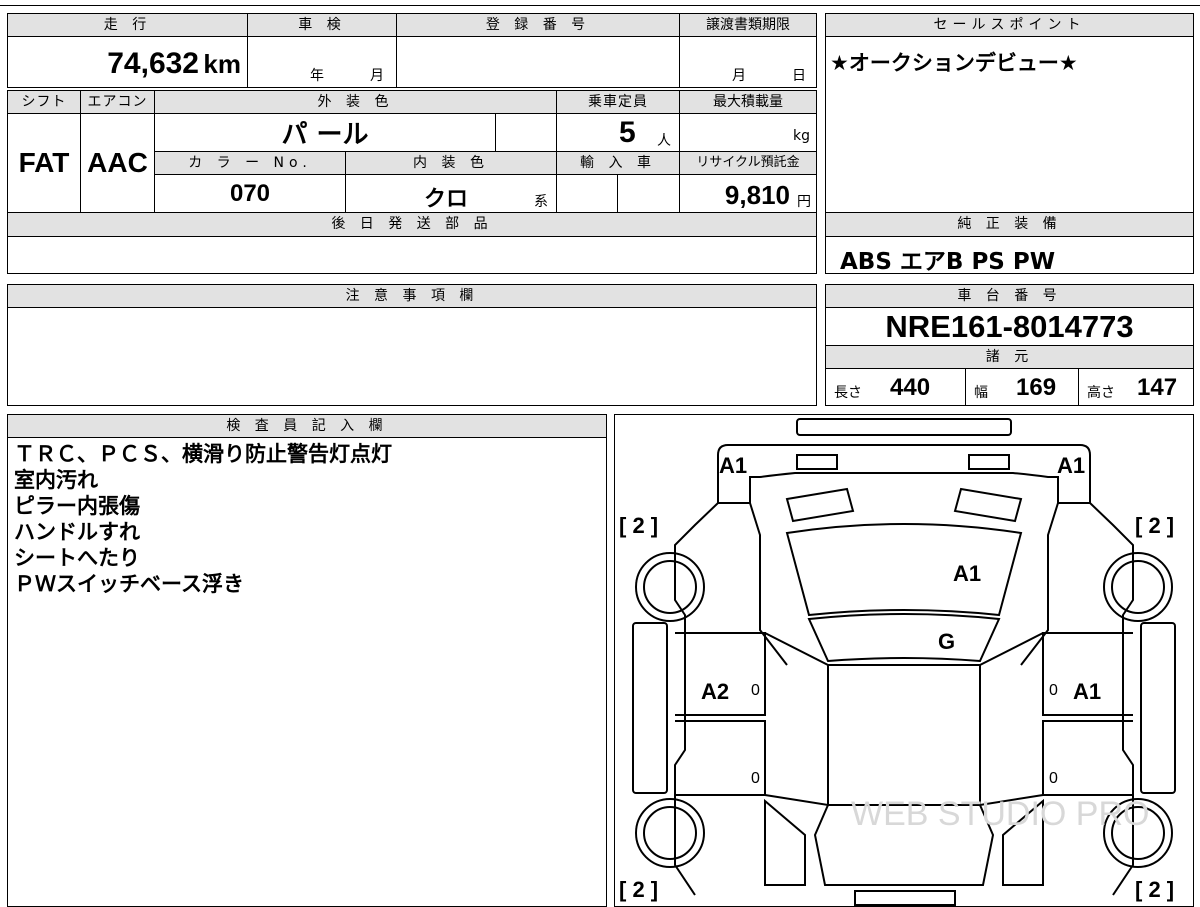 Image resolution: width=1200 pixels, height=907 pixels. Describe the element at coordinates (1036, 387) in the screenshot. I see `width-value: 169` at that location.